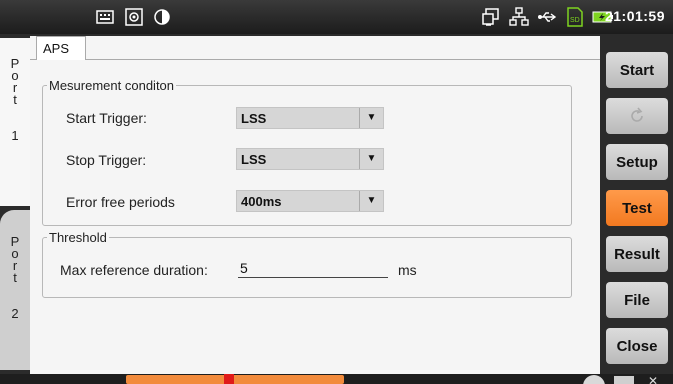 The height and width of the screenshot is (384, 673). Describe the element at coordinates (637, 300) in the screenshot. I see `file-button: File` at that location.